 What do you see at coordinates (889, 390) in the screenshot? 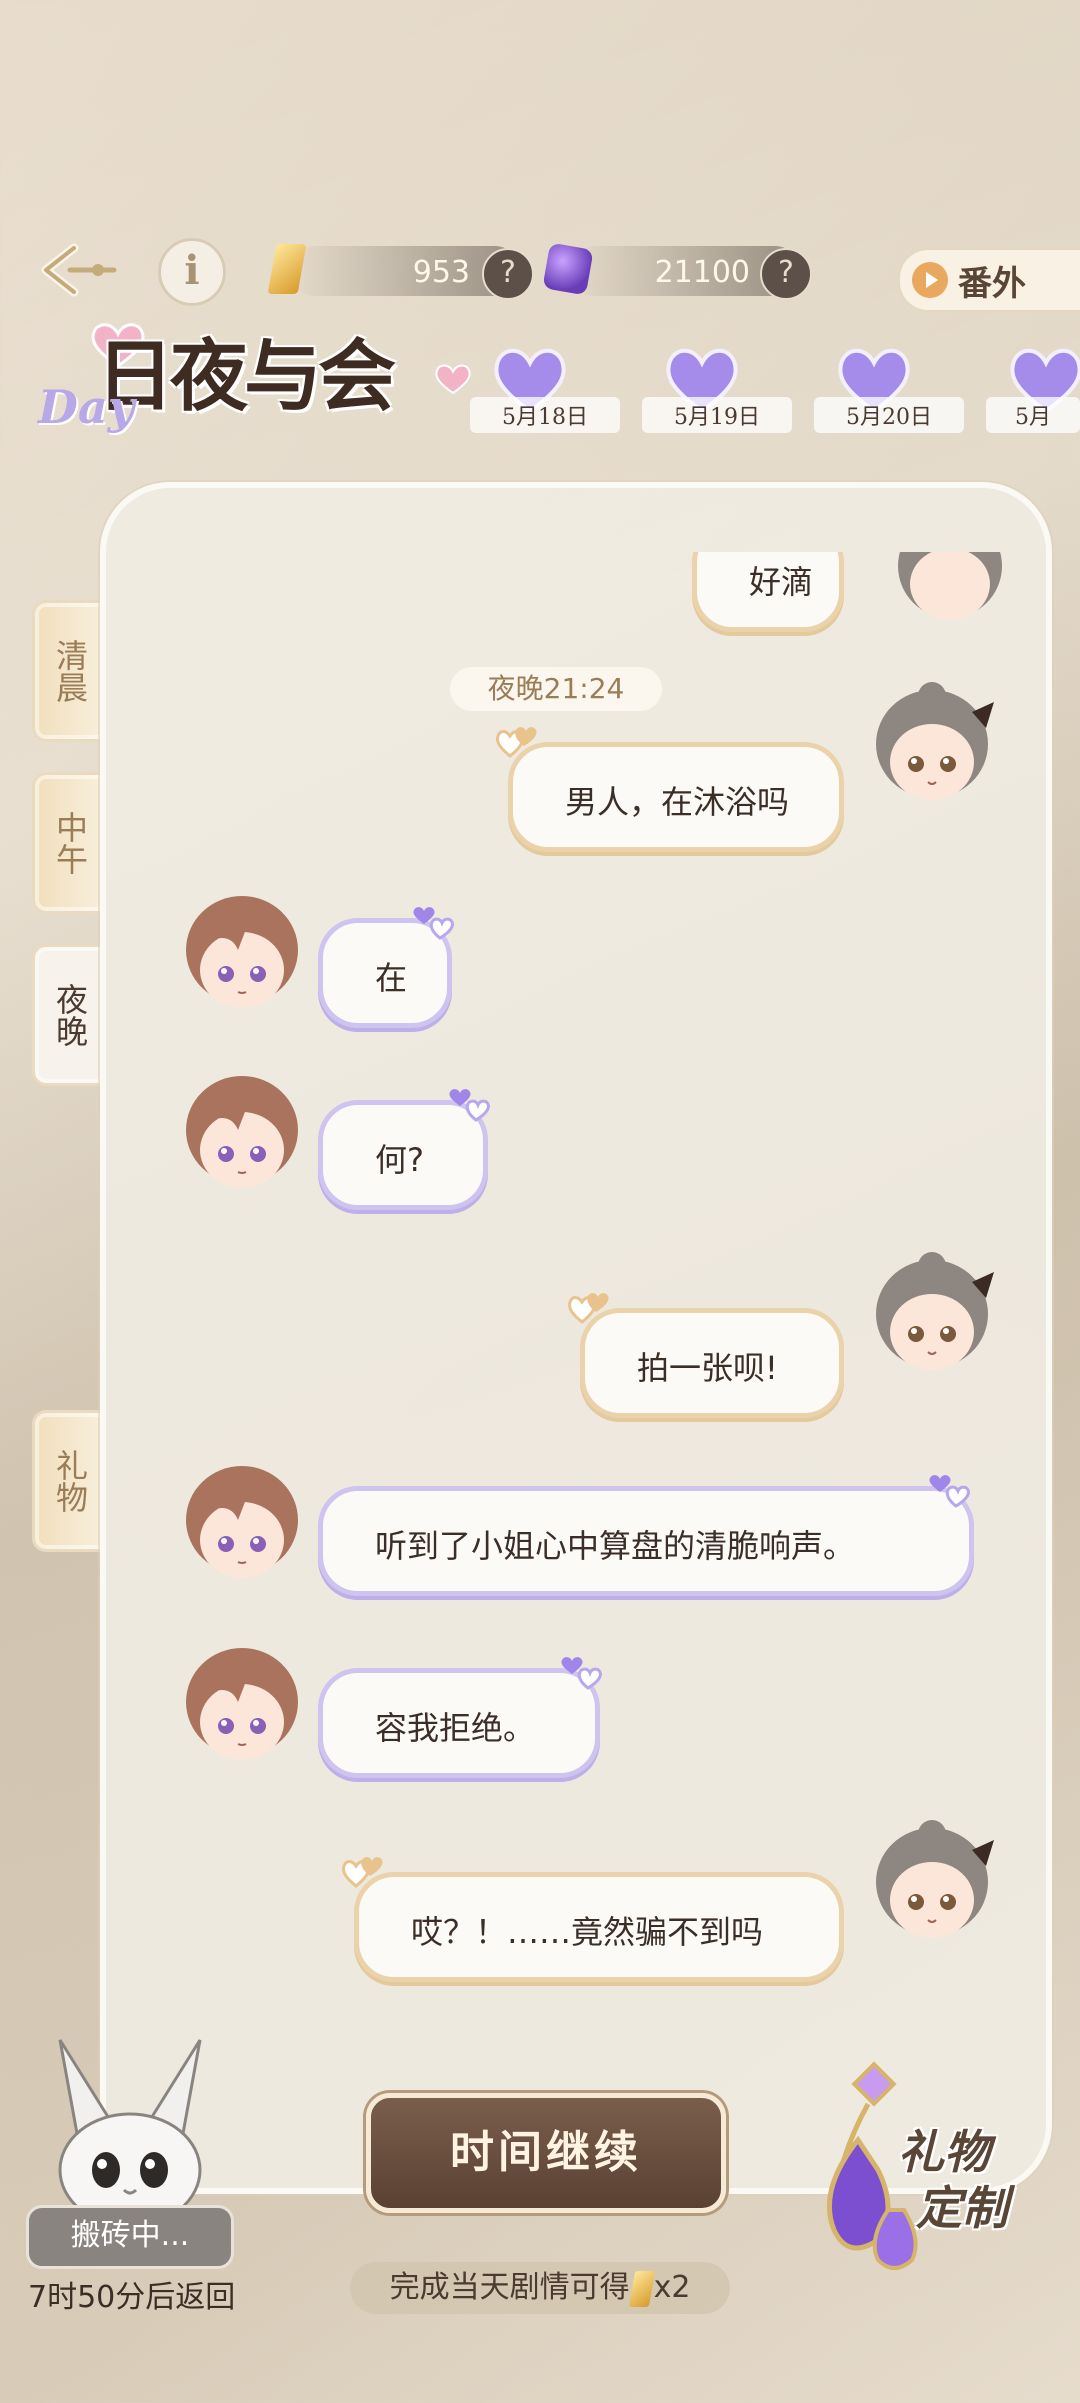
I see `date-tab: 5月20日` at bounding box center [889, 390].